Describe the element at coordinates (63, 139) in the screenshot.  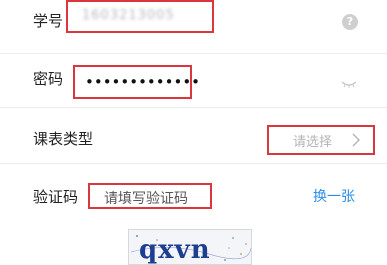
I see `schedule-type-label: 课表类型` at that location.